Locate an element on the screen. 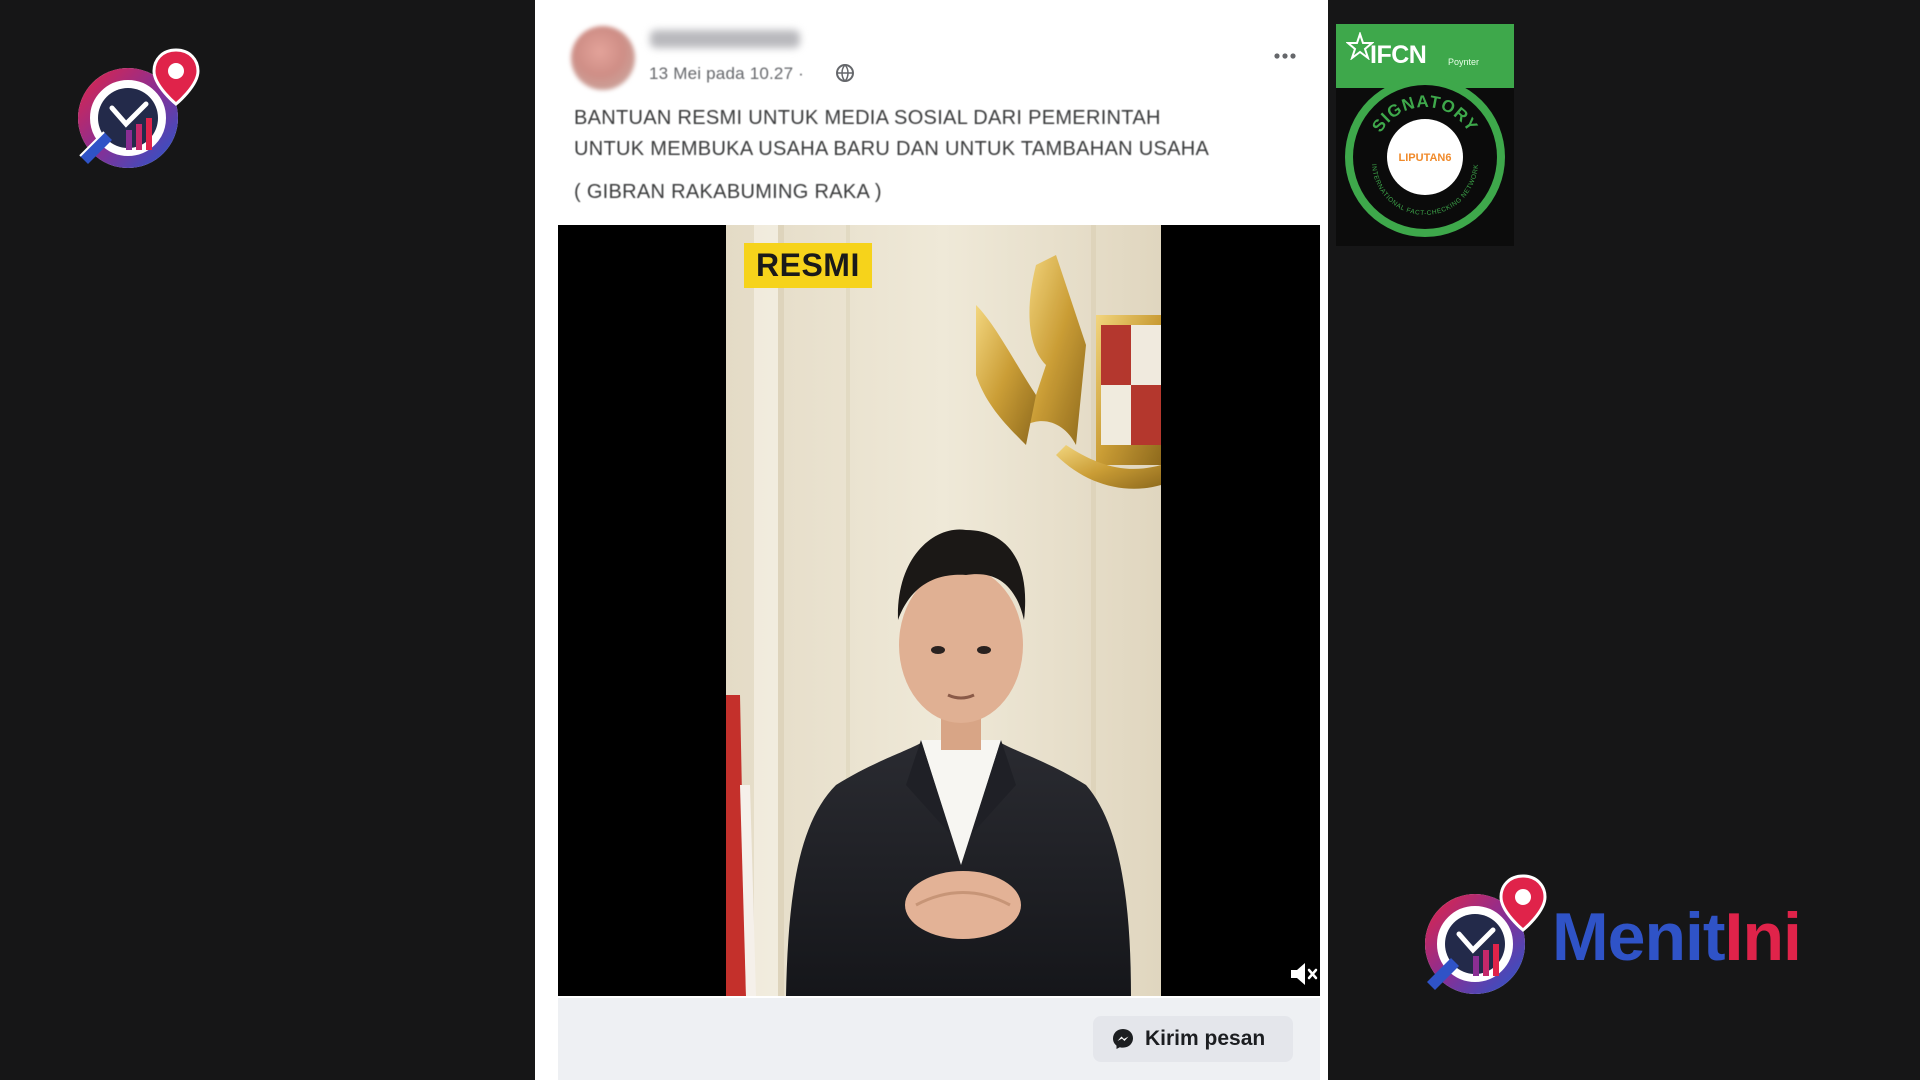 The width and height of the screenshot is (1920, 1080). post-timestamp: 13 Mei pada 10.27 · is located at coordinates (726, 74).